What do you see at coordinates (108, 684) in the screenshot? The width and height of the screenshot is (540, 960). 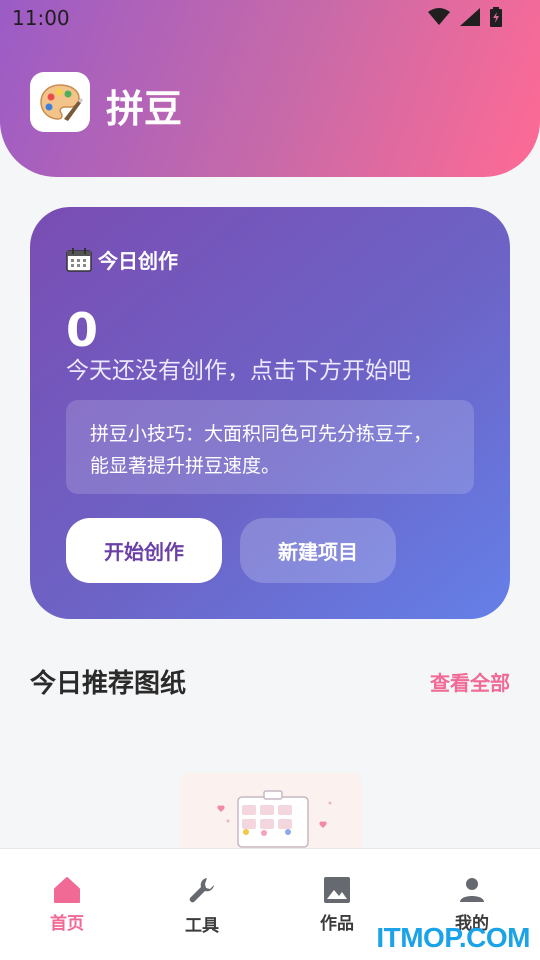 I see `section-title: 今日推荐图纸` at bounding box center [108, 684].